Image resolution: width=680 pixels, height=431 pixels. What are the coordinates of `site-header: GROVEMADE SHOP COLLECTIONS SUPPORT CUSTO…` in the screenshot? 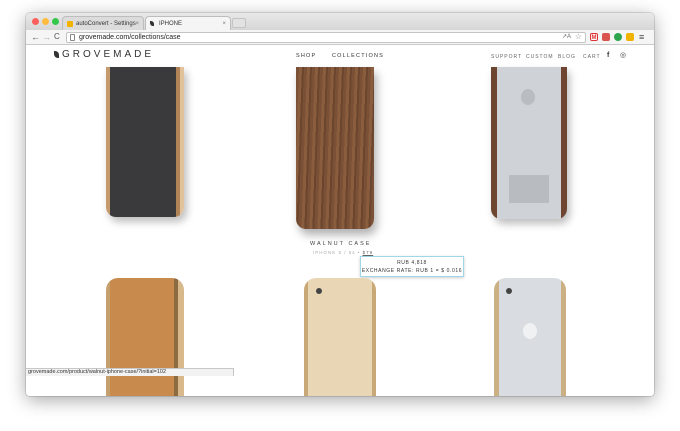 It's located at (340, 55).